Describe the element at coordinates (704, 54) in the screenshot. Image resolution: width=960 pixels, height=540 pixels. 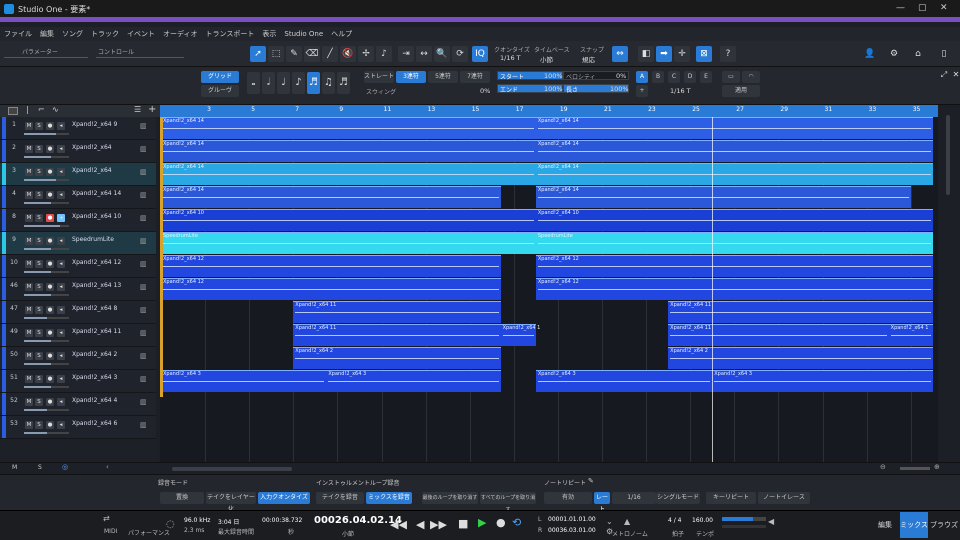
I see `grid-icon: ⊠` at that location.